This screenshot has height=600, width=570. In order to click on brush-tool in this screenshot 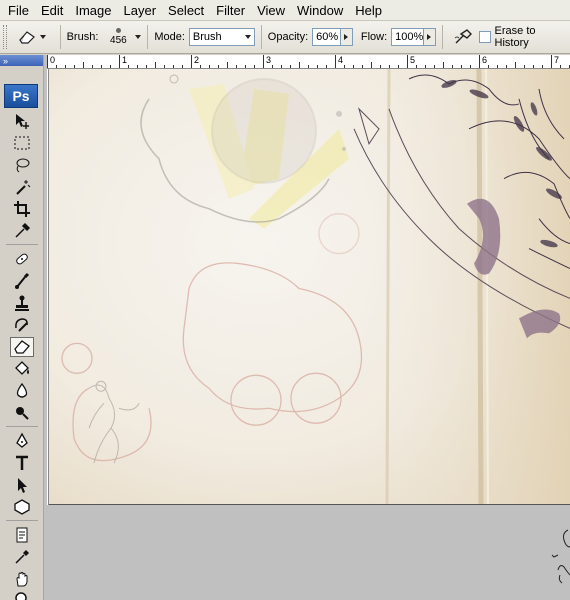, I will do `click(22, 281)`.